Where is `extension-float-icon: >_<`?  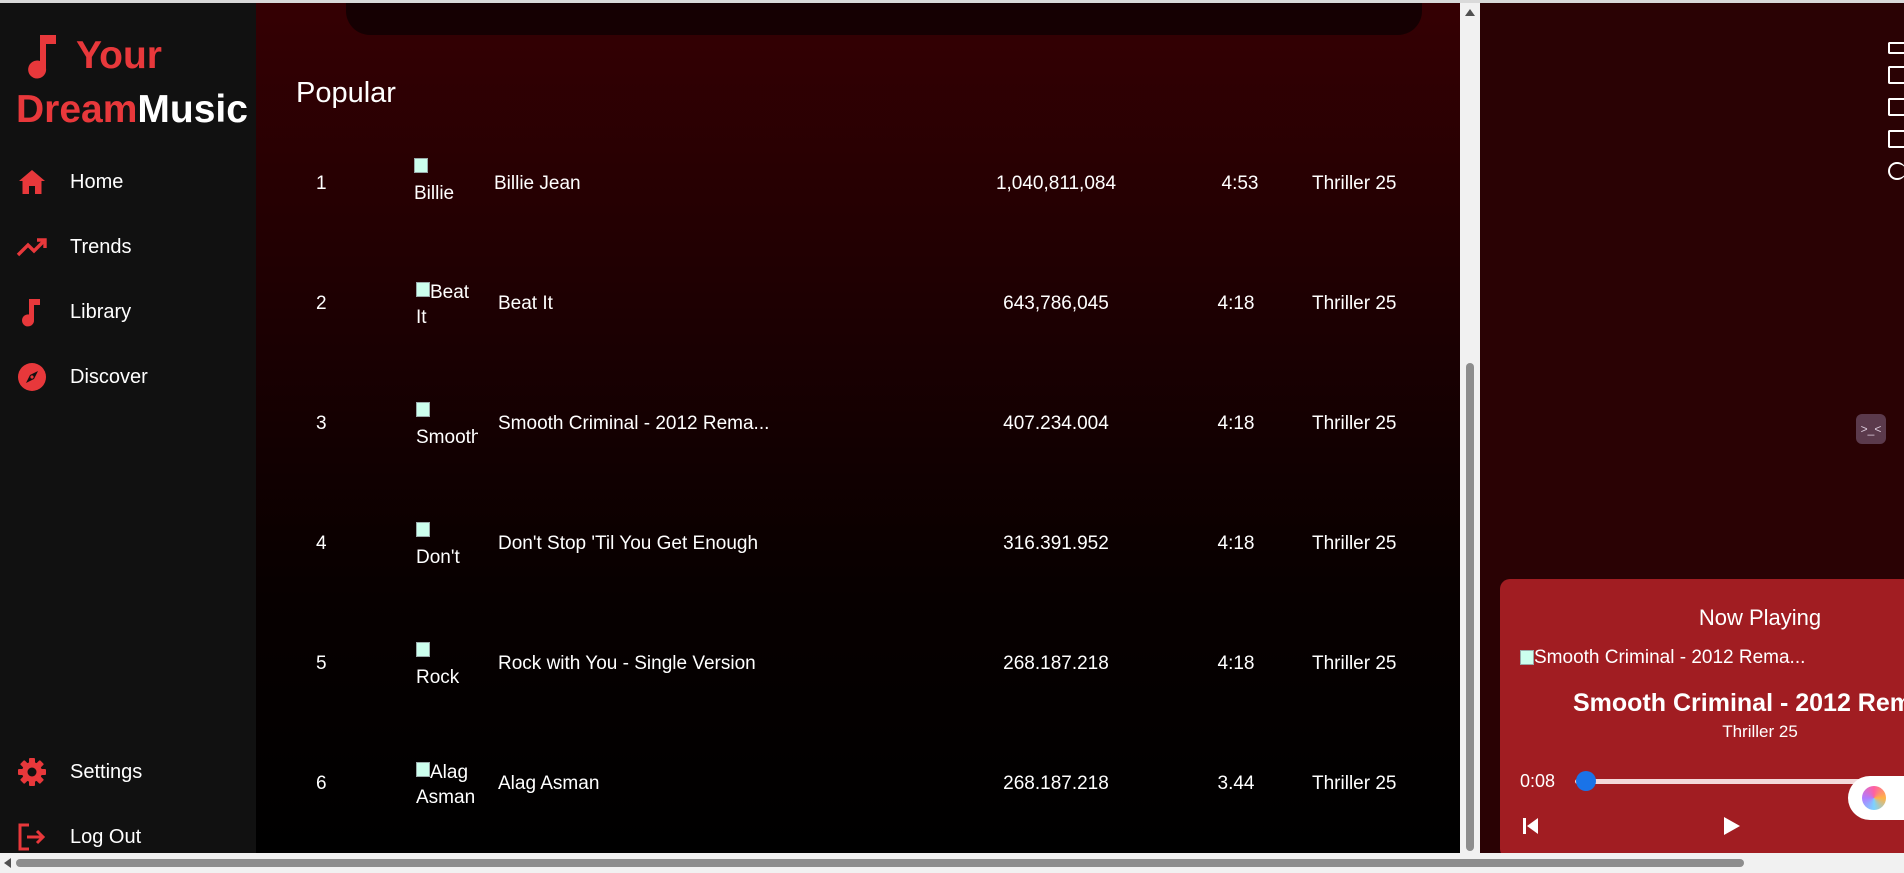
extension-float-icon: >_< is located at coordinates (1871, 429).